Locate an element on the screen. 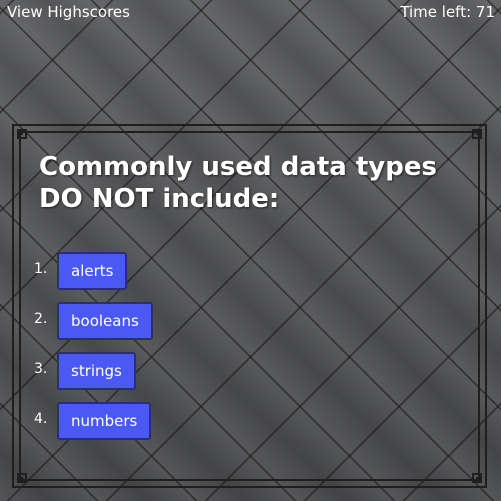  answer-button-alerts: alerts is located at coordinates (92, 271).